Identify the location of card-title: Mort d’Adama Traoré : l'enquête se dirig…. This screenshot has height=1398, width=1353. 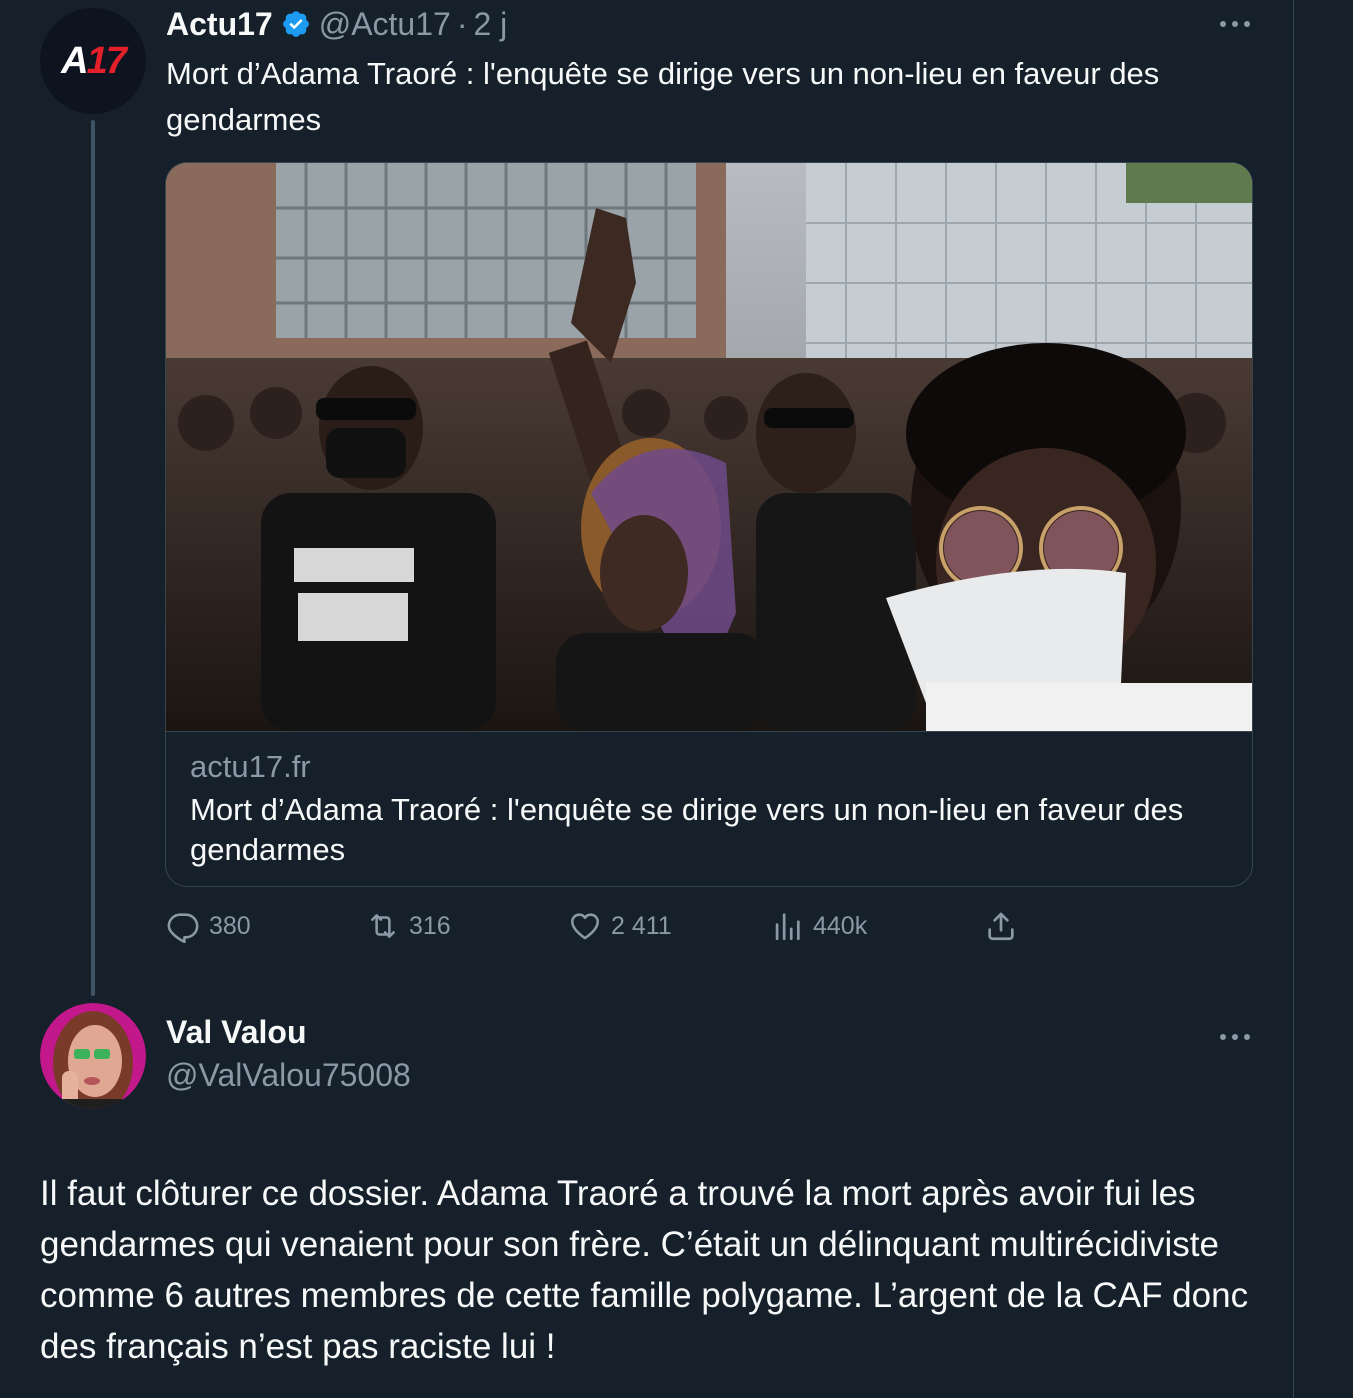
(687, 829).